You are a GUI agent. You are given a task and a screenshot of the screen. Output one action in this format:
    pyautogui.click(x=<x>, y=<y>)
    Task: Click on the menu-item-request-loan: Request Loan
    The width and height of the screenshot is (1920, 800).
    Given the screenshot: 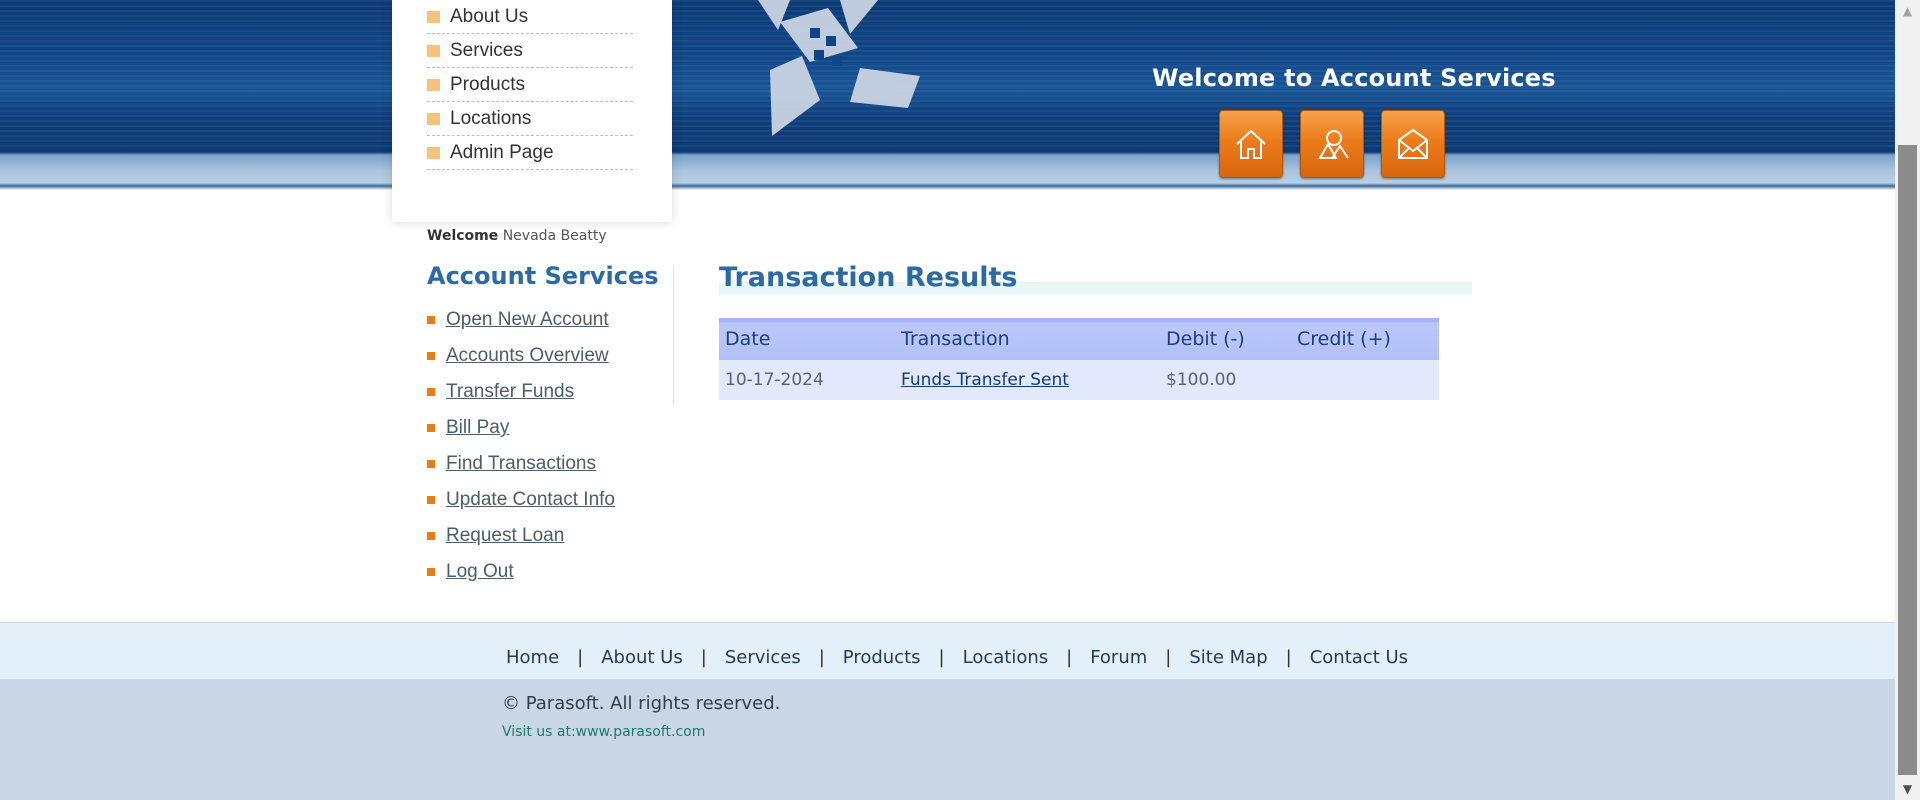 What is the action you would take?
    pyautogui.click(x=521, y=536)
    